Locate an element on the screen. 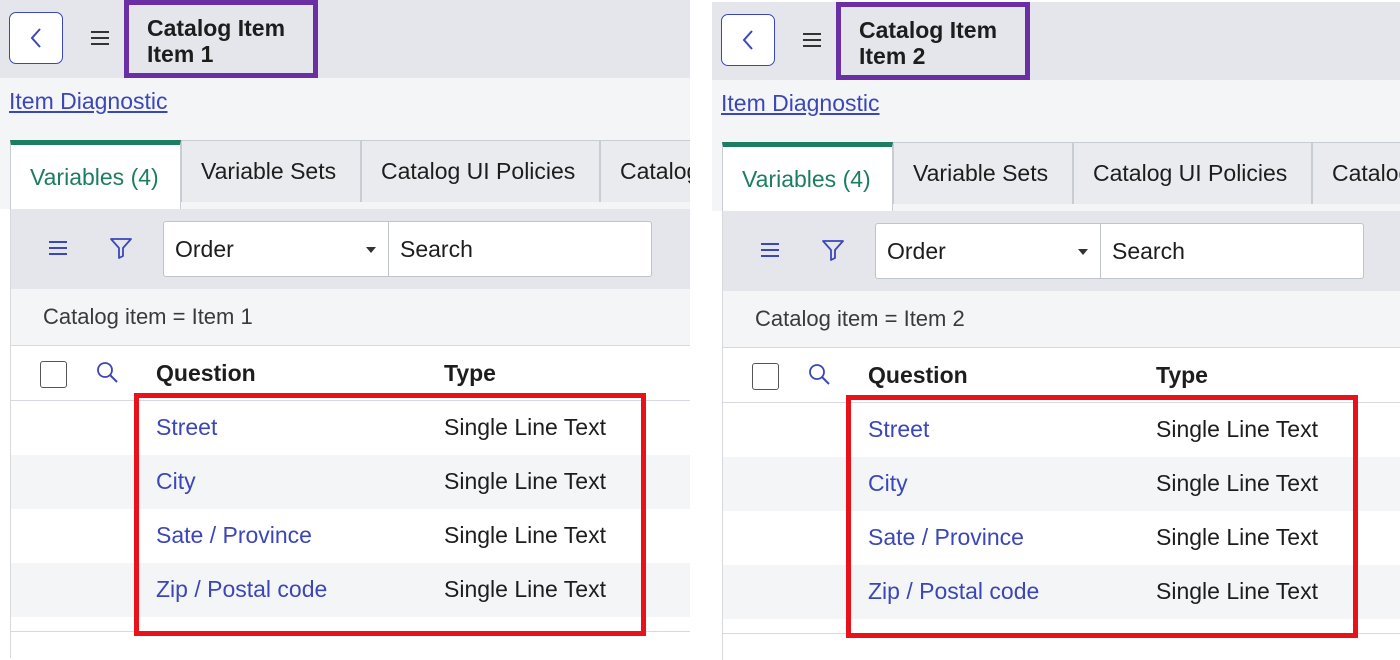 The width and height of the screenshot is (1400, 660). form-title-highlight: Catalog Item Item 1 is located at coordinates (221, 39).